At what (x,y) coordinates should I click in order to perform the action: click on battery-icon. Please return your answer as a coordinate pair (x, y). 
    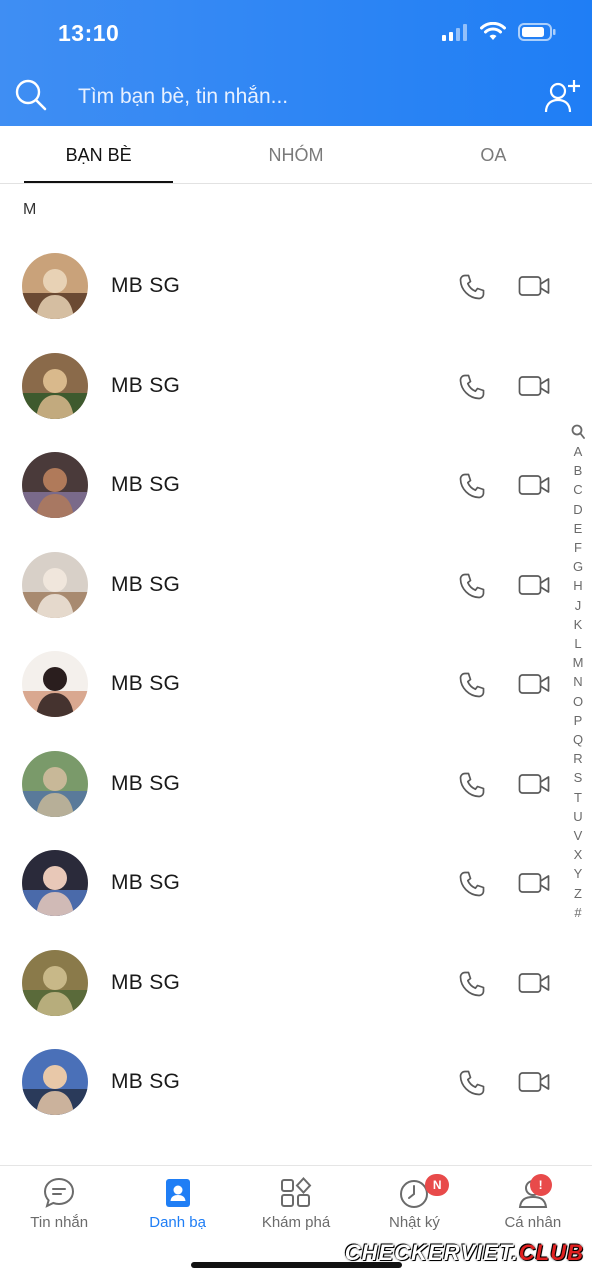
    Looking at the image, I should click on (537, 32).